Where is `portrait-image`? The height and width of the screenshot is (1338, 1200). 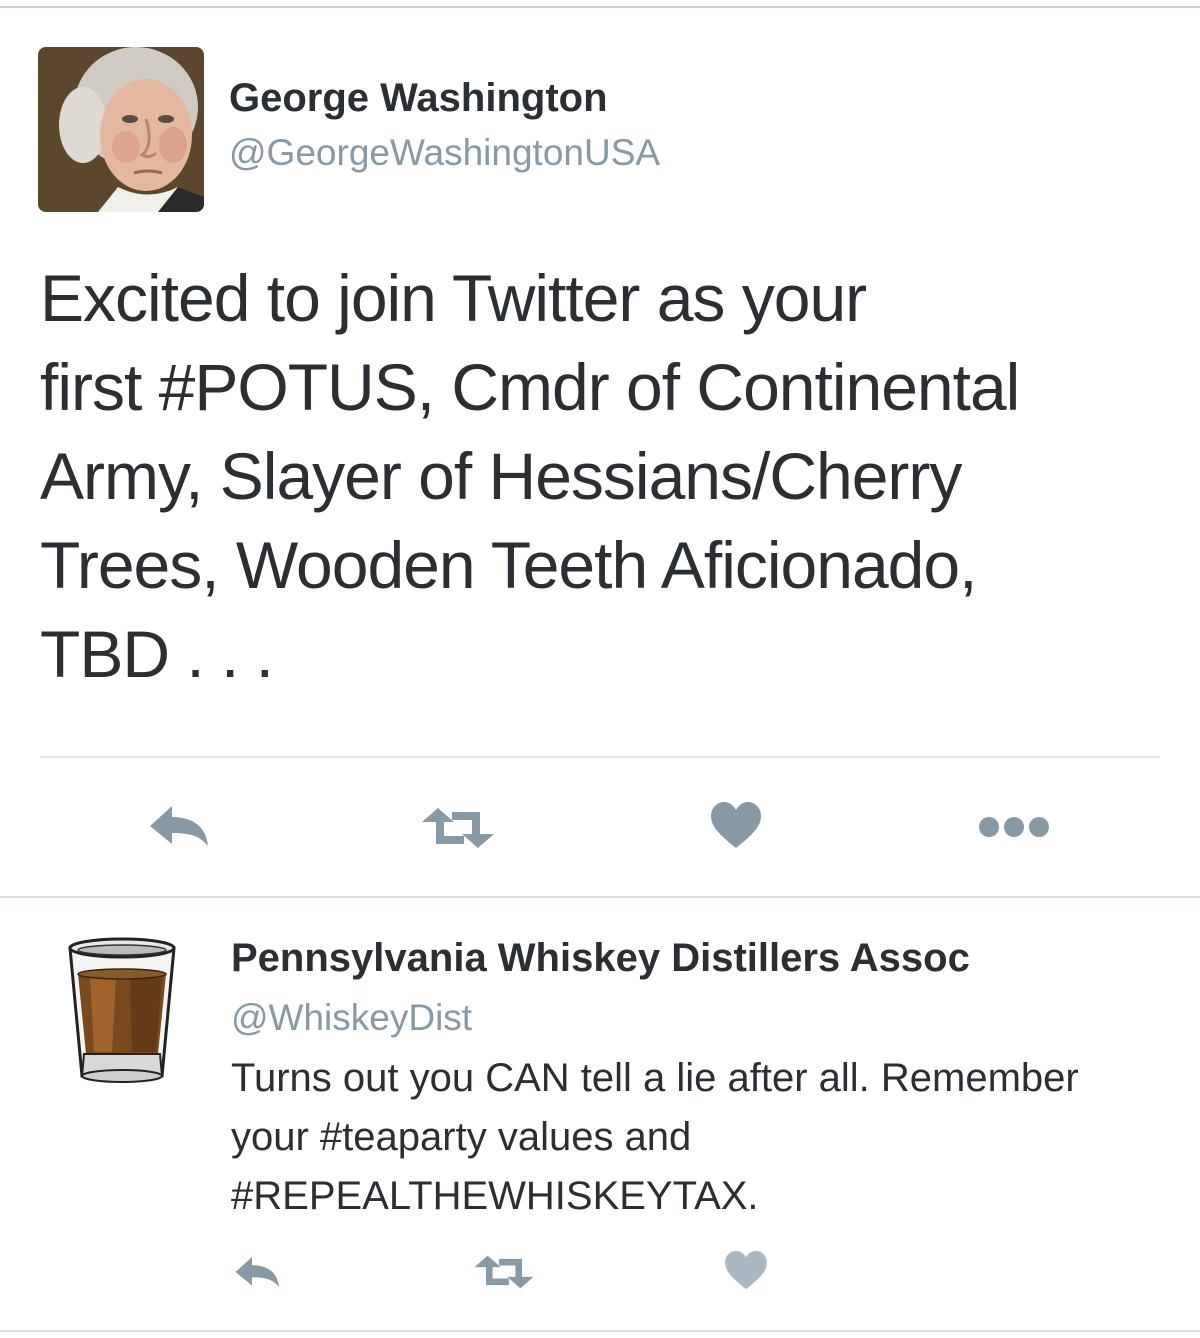 portrait-image is located at coordinates (121, 129).